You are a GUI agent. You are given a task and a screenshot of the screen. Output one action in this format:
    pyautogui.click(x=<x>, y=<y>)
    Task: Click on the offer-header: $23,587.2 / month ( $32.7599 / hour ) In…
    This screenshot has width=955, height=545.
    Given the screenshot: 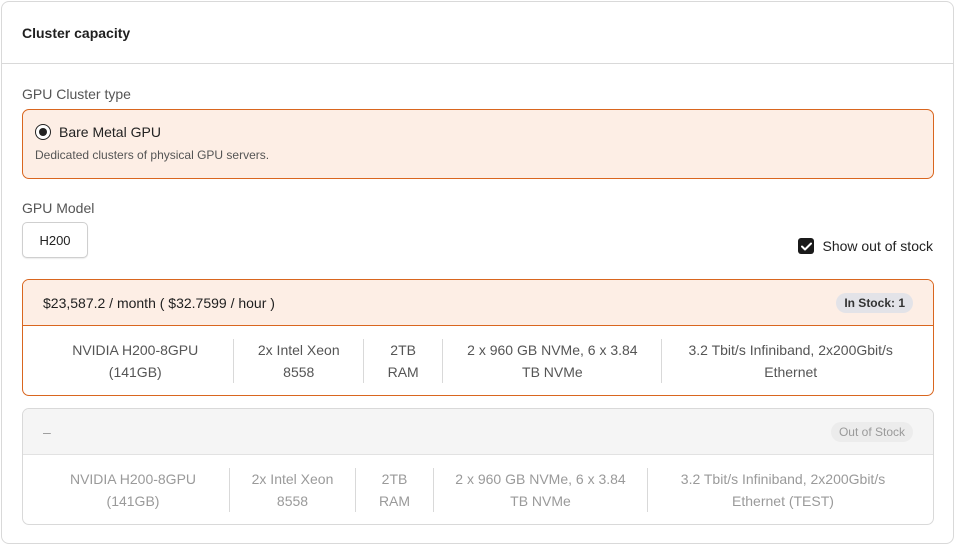 What is the action you would take?
    pyautogui.click(x=478, y=303)
    